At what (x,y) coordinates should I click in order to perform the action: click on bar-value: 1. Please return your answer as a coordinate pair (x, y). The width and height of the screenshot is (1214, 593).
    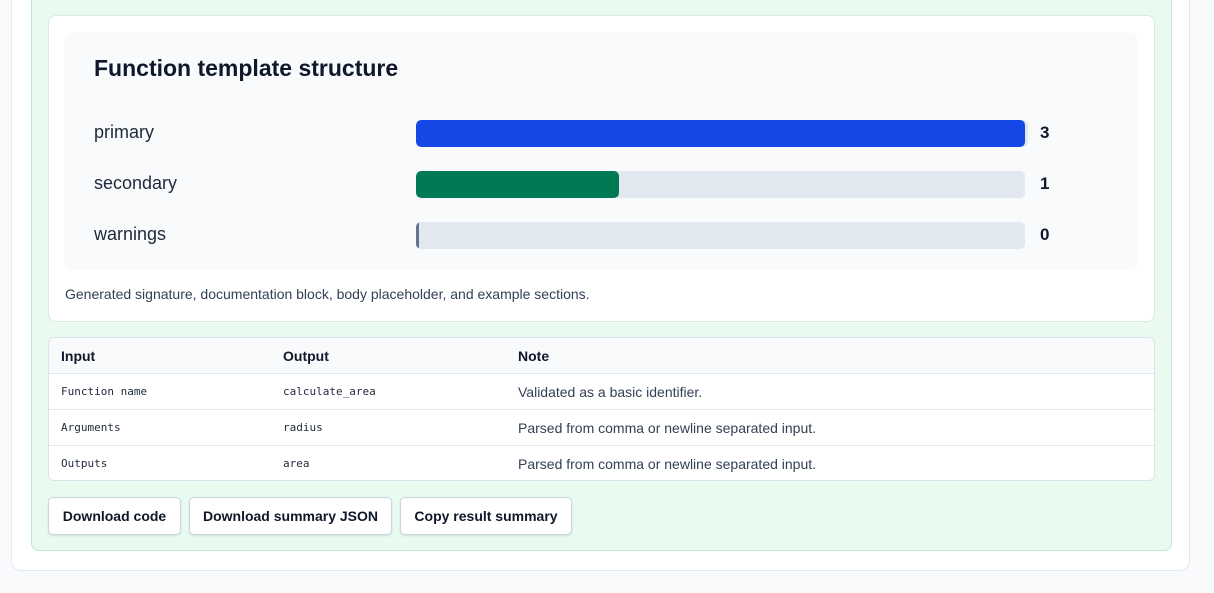
    Looking at the image, I should click on (1045, 183).